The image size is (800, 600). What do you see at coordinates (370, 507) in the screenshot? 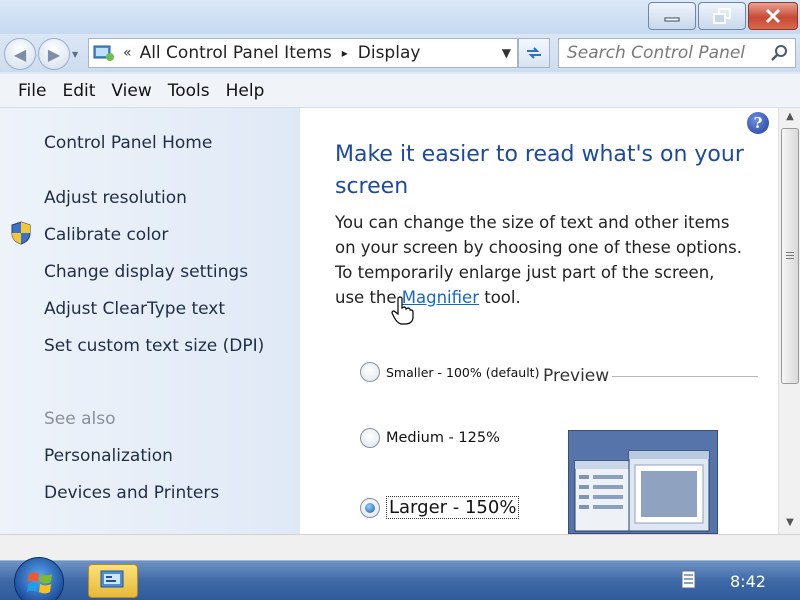
I see `radio-larger` at bounding box center [370, 507].